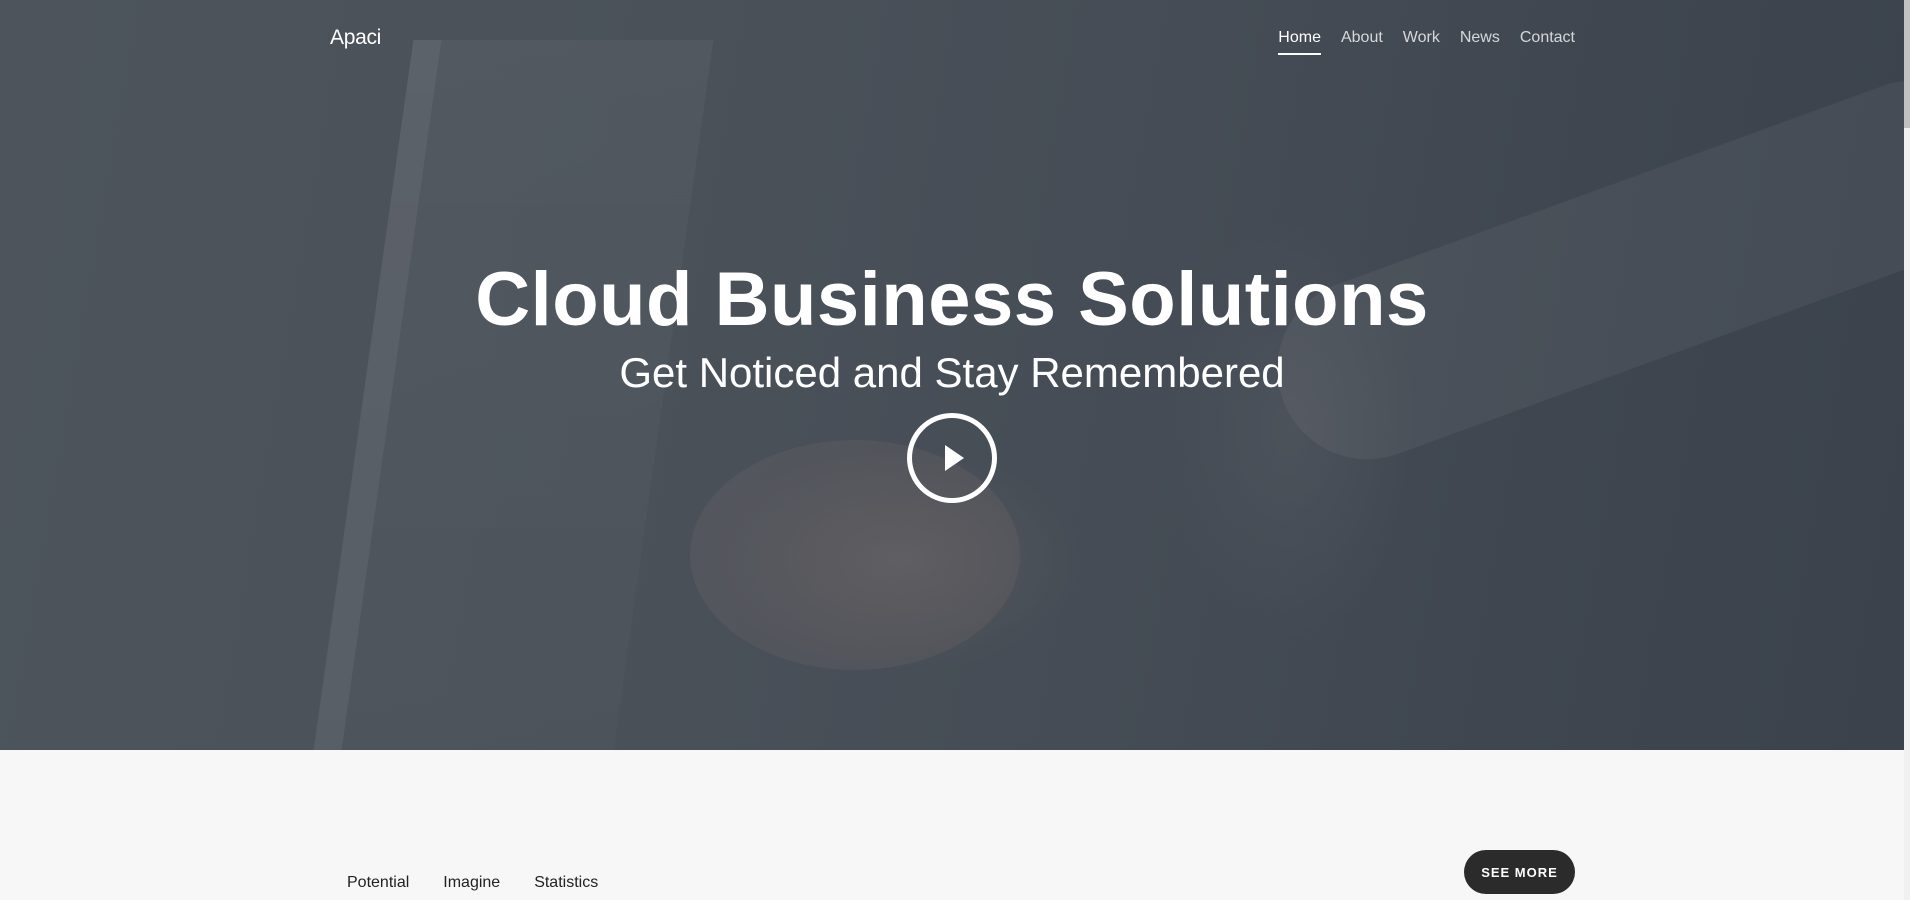 This screenshot has height=900, width=1910. I want to click on brand-logo: Apaci, so click(355, 38).